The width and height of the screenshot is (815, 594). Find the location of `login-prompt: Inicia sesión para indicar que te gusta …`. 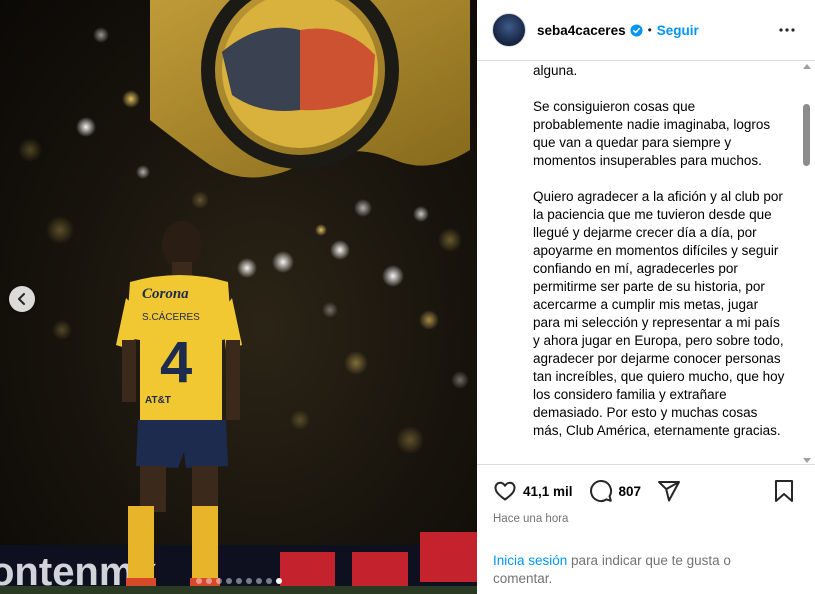

login-prompt: Inicia sesión para indicar que te gusta … is located at coordinates (643, 570).